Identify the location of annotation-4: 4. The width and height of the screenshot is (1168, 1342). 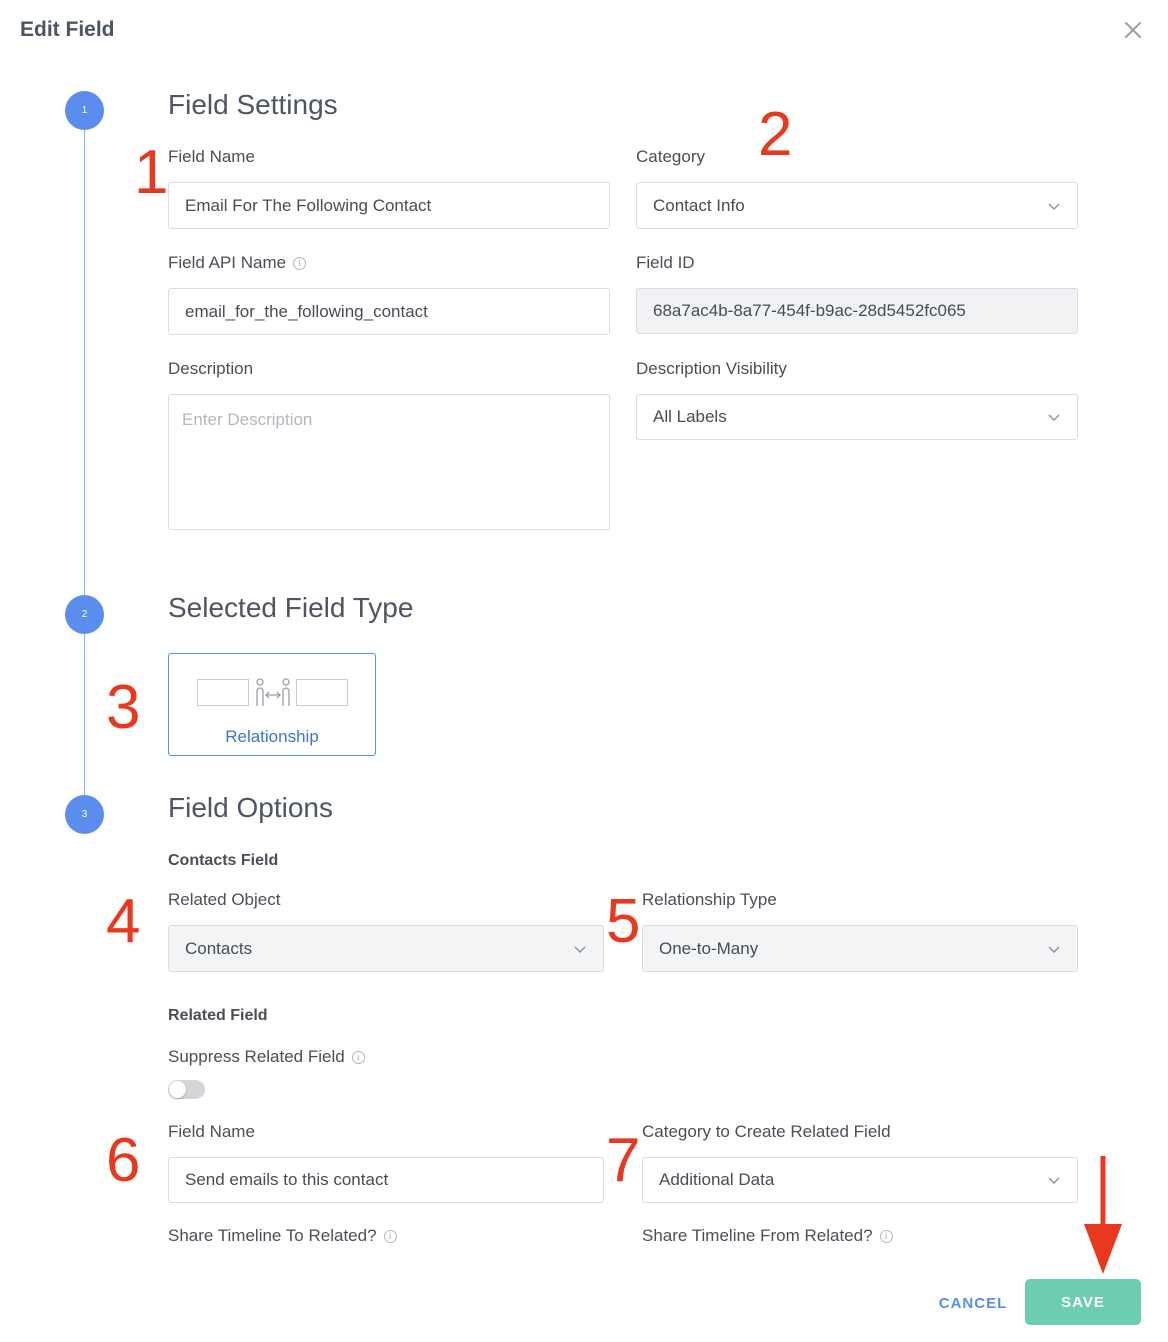
(123, 921).